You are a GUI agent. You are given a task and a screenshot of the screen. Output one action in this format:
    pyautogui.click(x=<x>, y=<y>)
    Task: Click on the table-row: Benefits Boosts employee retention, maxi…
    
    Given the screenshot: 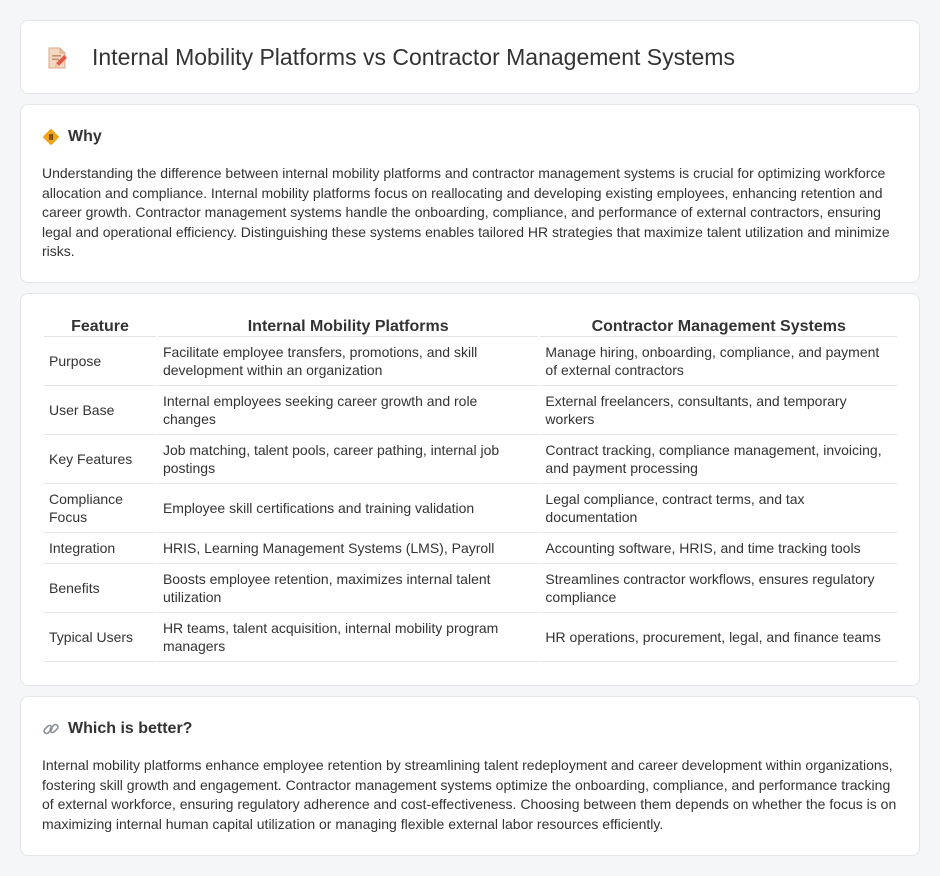 What is the action you would take?
    pyautogui.click(x=470, y=588)
    